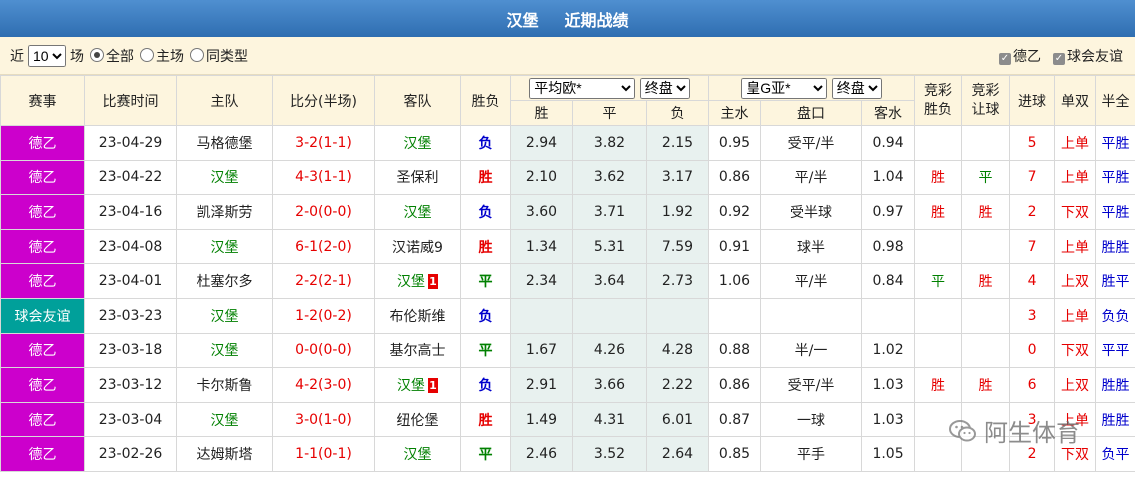 The width and height of the screenshot is (1135, 477). Describe the element at coordinates (323, 143) in the screenshot. I see `score-cell: 3-2(1-1)` at that location.